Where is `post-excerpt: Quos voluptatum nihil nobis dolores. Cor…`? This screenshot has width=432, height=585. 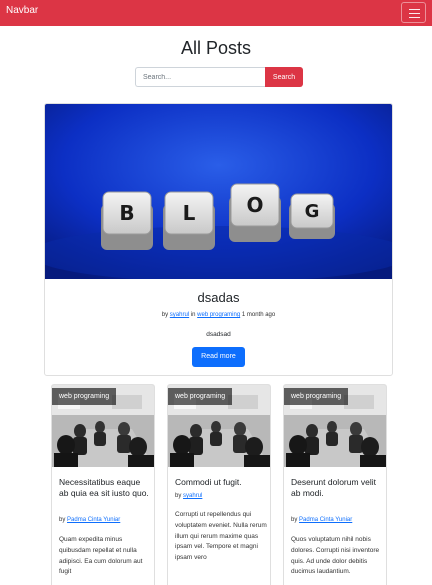
post-excerpt: Quos voluptatum nihil nobis dolores. Cor… is located at coordinates (335, 556).